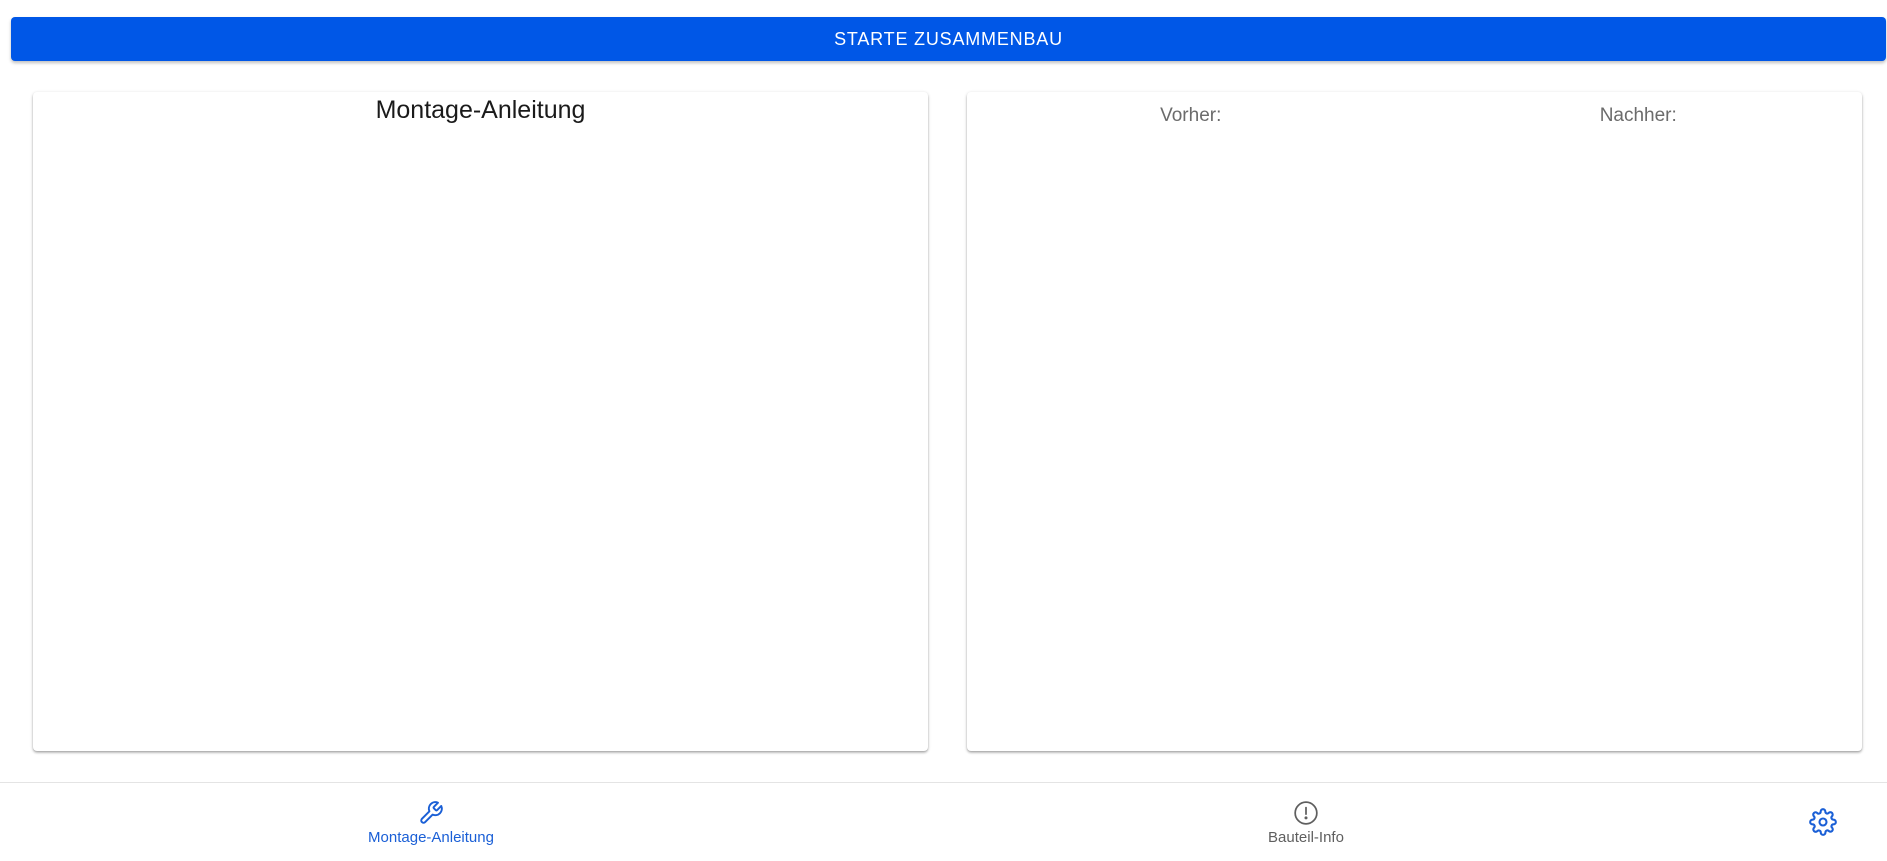  I want to click on start-assembly-button: STARTE ZUSAMMENBAU, so click(948, 39).